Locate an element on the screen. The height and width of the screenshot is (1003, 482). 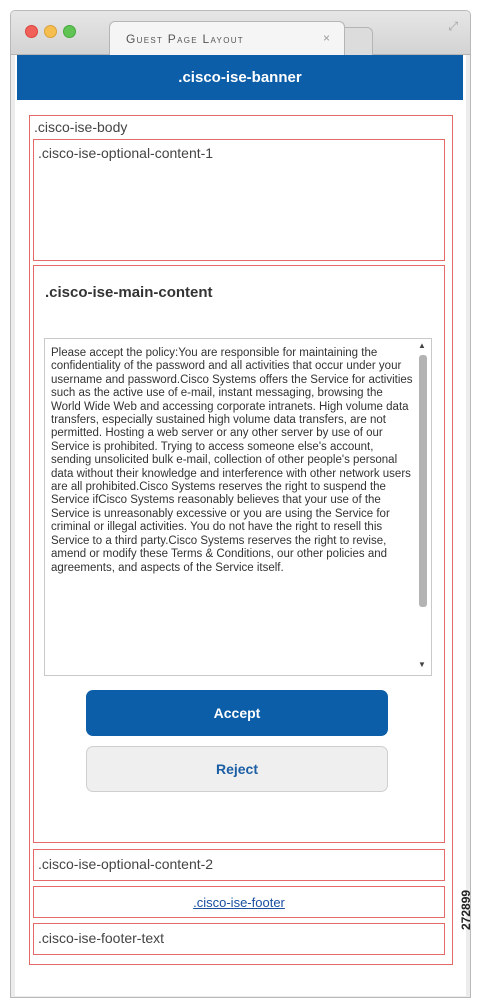
chevron-up-icon: ▲ is located at coordinates (422, 345).